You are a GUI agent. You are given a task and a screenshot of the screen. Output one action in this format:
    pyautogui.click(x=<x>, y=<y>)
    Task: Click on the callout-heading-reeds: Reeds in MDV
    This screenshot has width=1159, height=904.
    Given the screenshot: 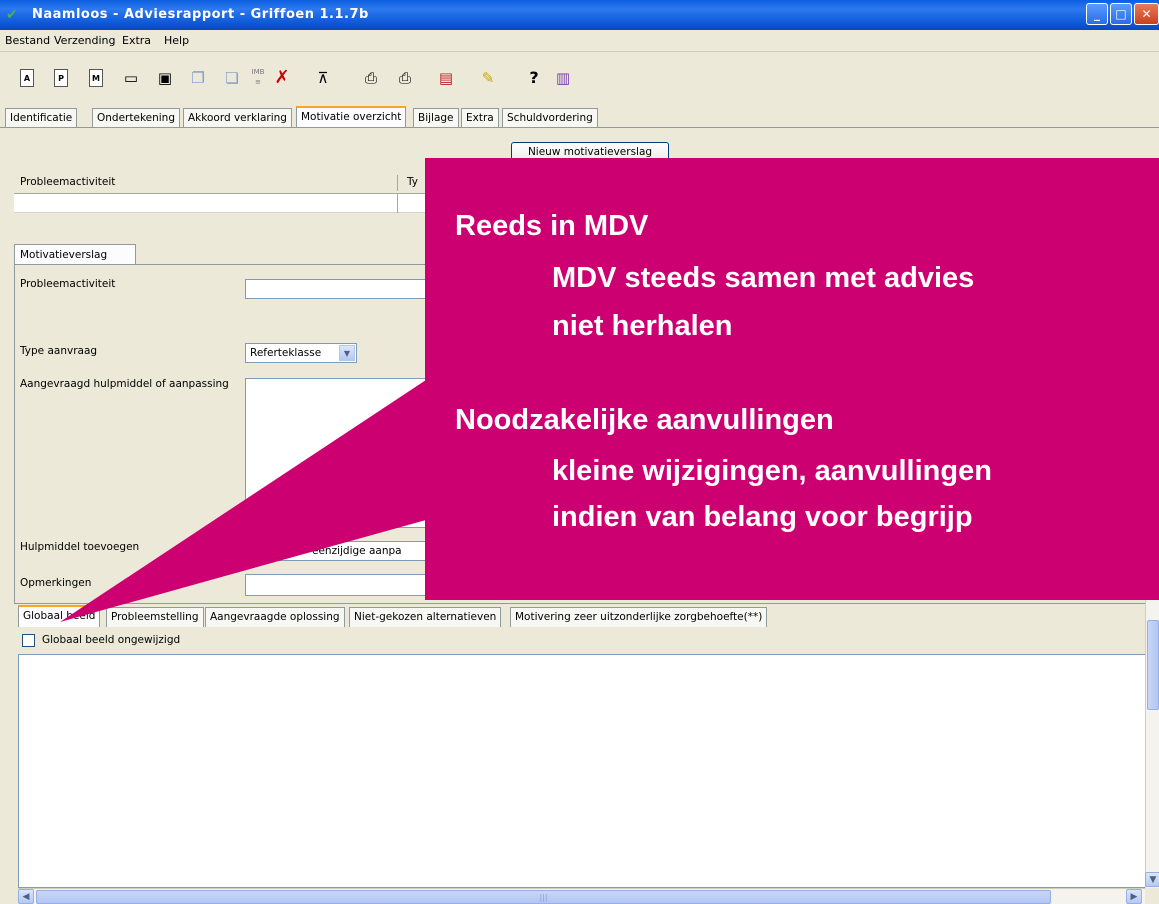 What is the action you would take?
    pyautogui.click(x=552, y=226)
    